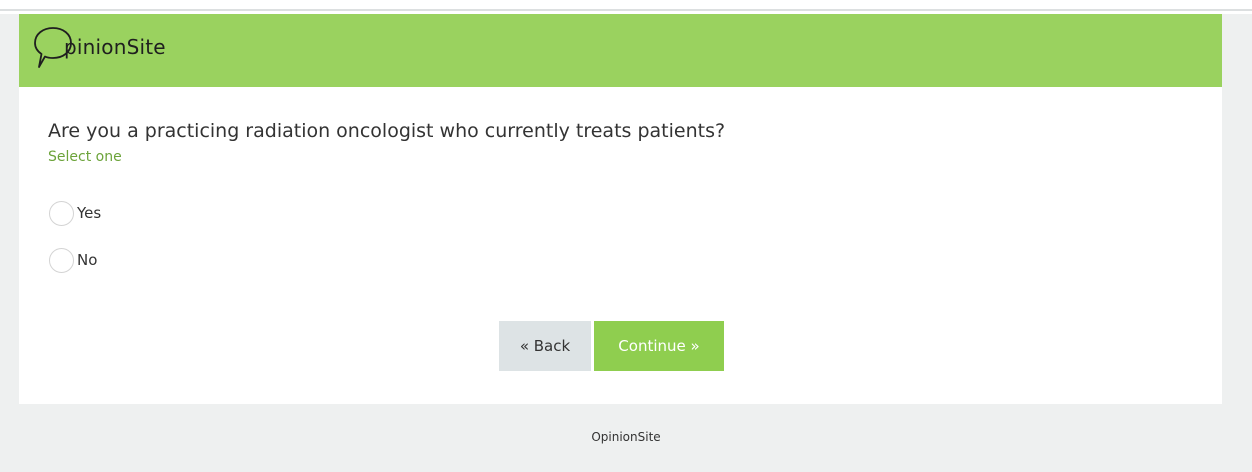 Image resolution: width=1252 pixels, height=472 pixels. What do you see at coordinates (87, 260) in the screenshot?
I see `option-label-no: No` at bounding box center [87, 260].